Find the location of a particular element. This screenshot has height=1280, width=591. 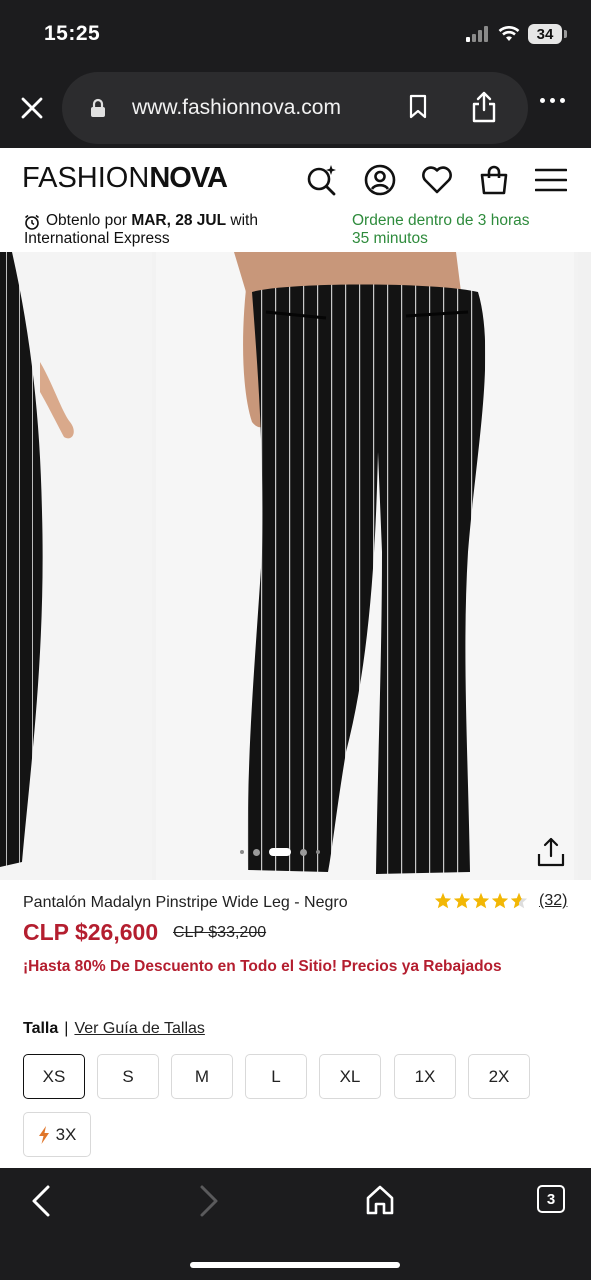

bag-icon is located at coordinates (494, 180).